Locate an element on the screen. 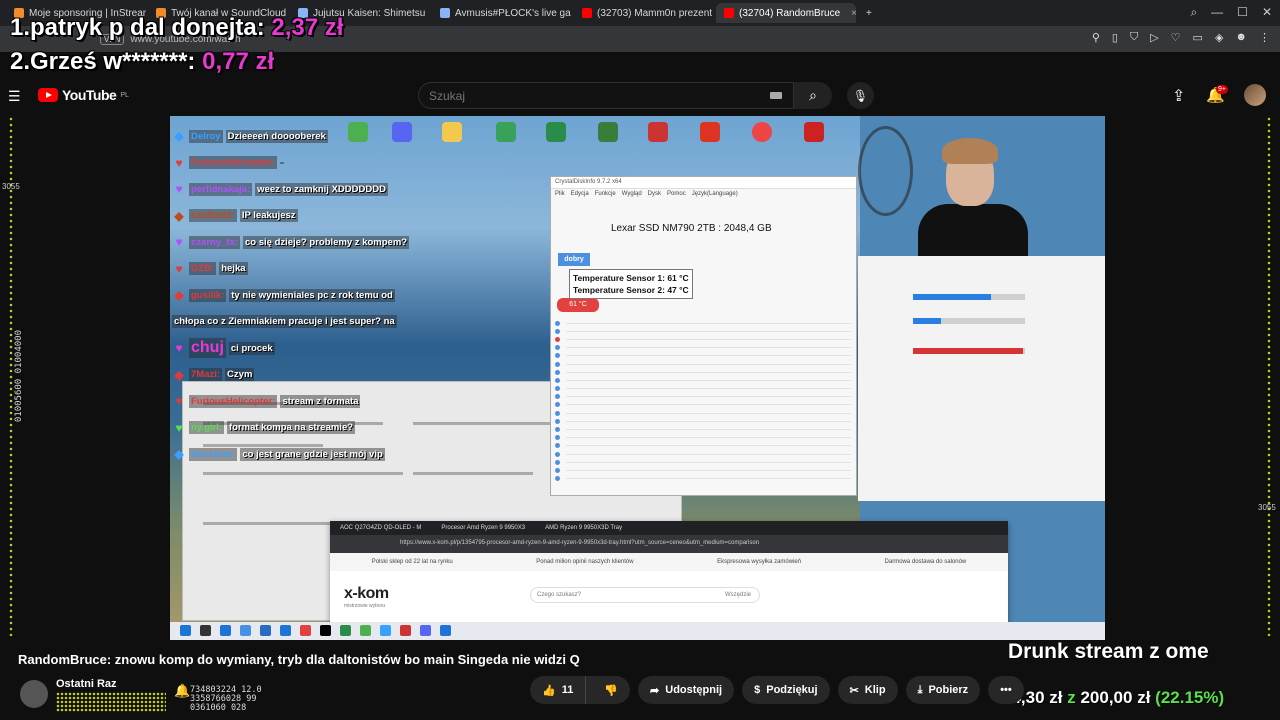  dislike-button: 👎 is located at coordinates (611, 690).